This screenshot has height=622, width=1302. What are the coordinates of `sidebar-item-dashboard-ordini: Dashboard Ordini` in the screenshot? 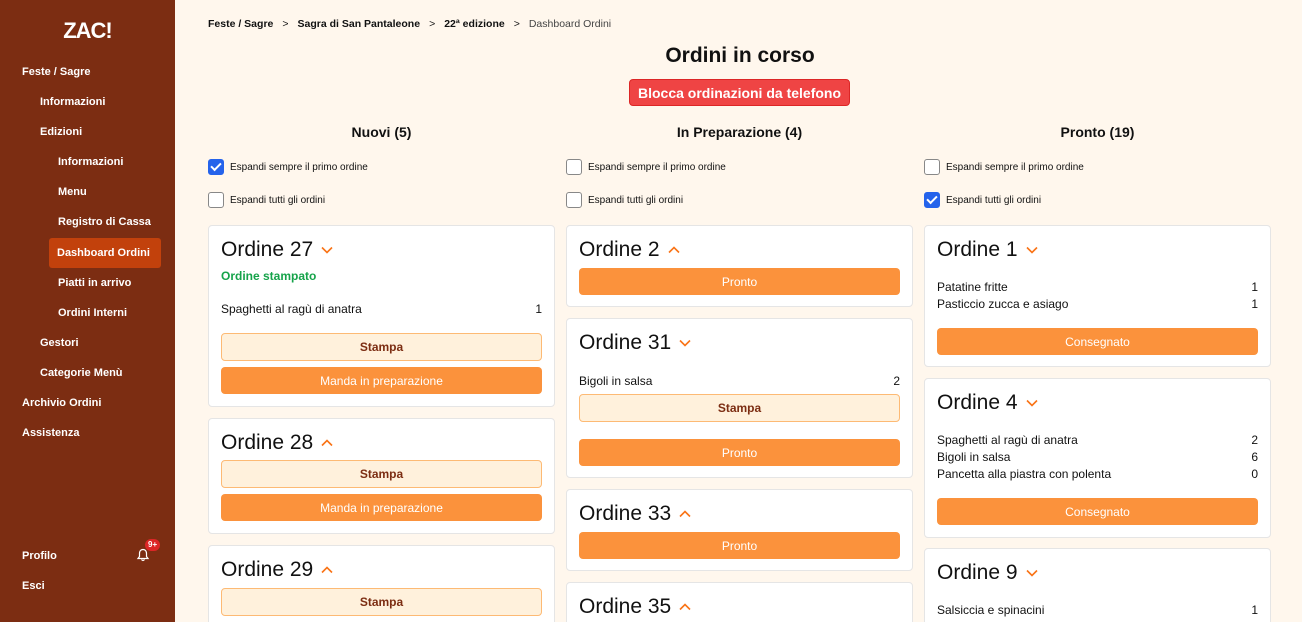 It's located at (105, 253).